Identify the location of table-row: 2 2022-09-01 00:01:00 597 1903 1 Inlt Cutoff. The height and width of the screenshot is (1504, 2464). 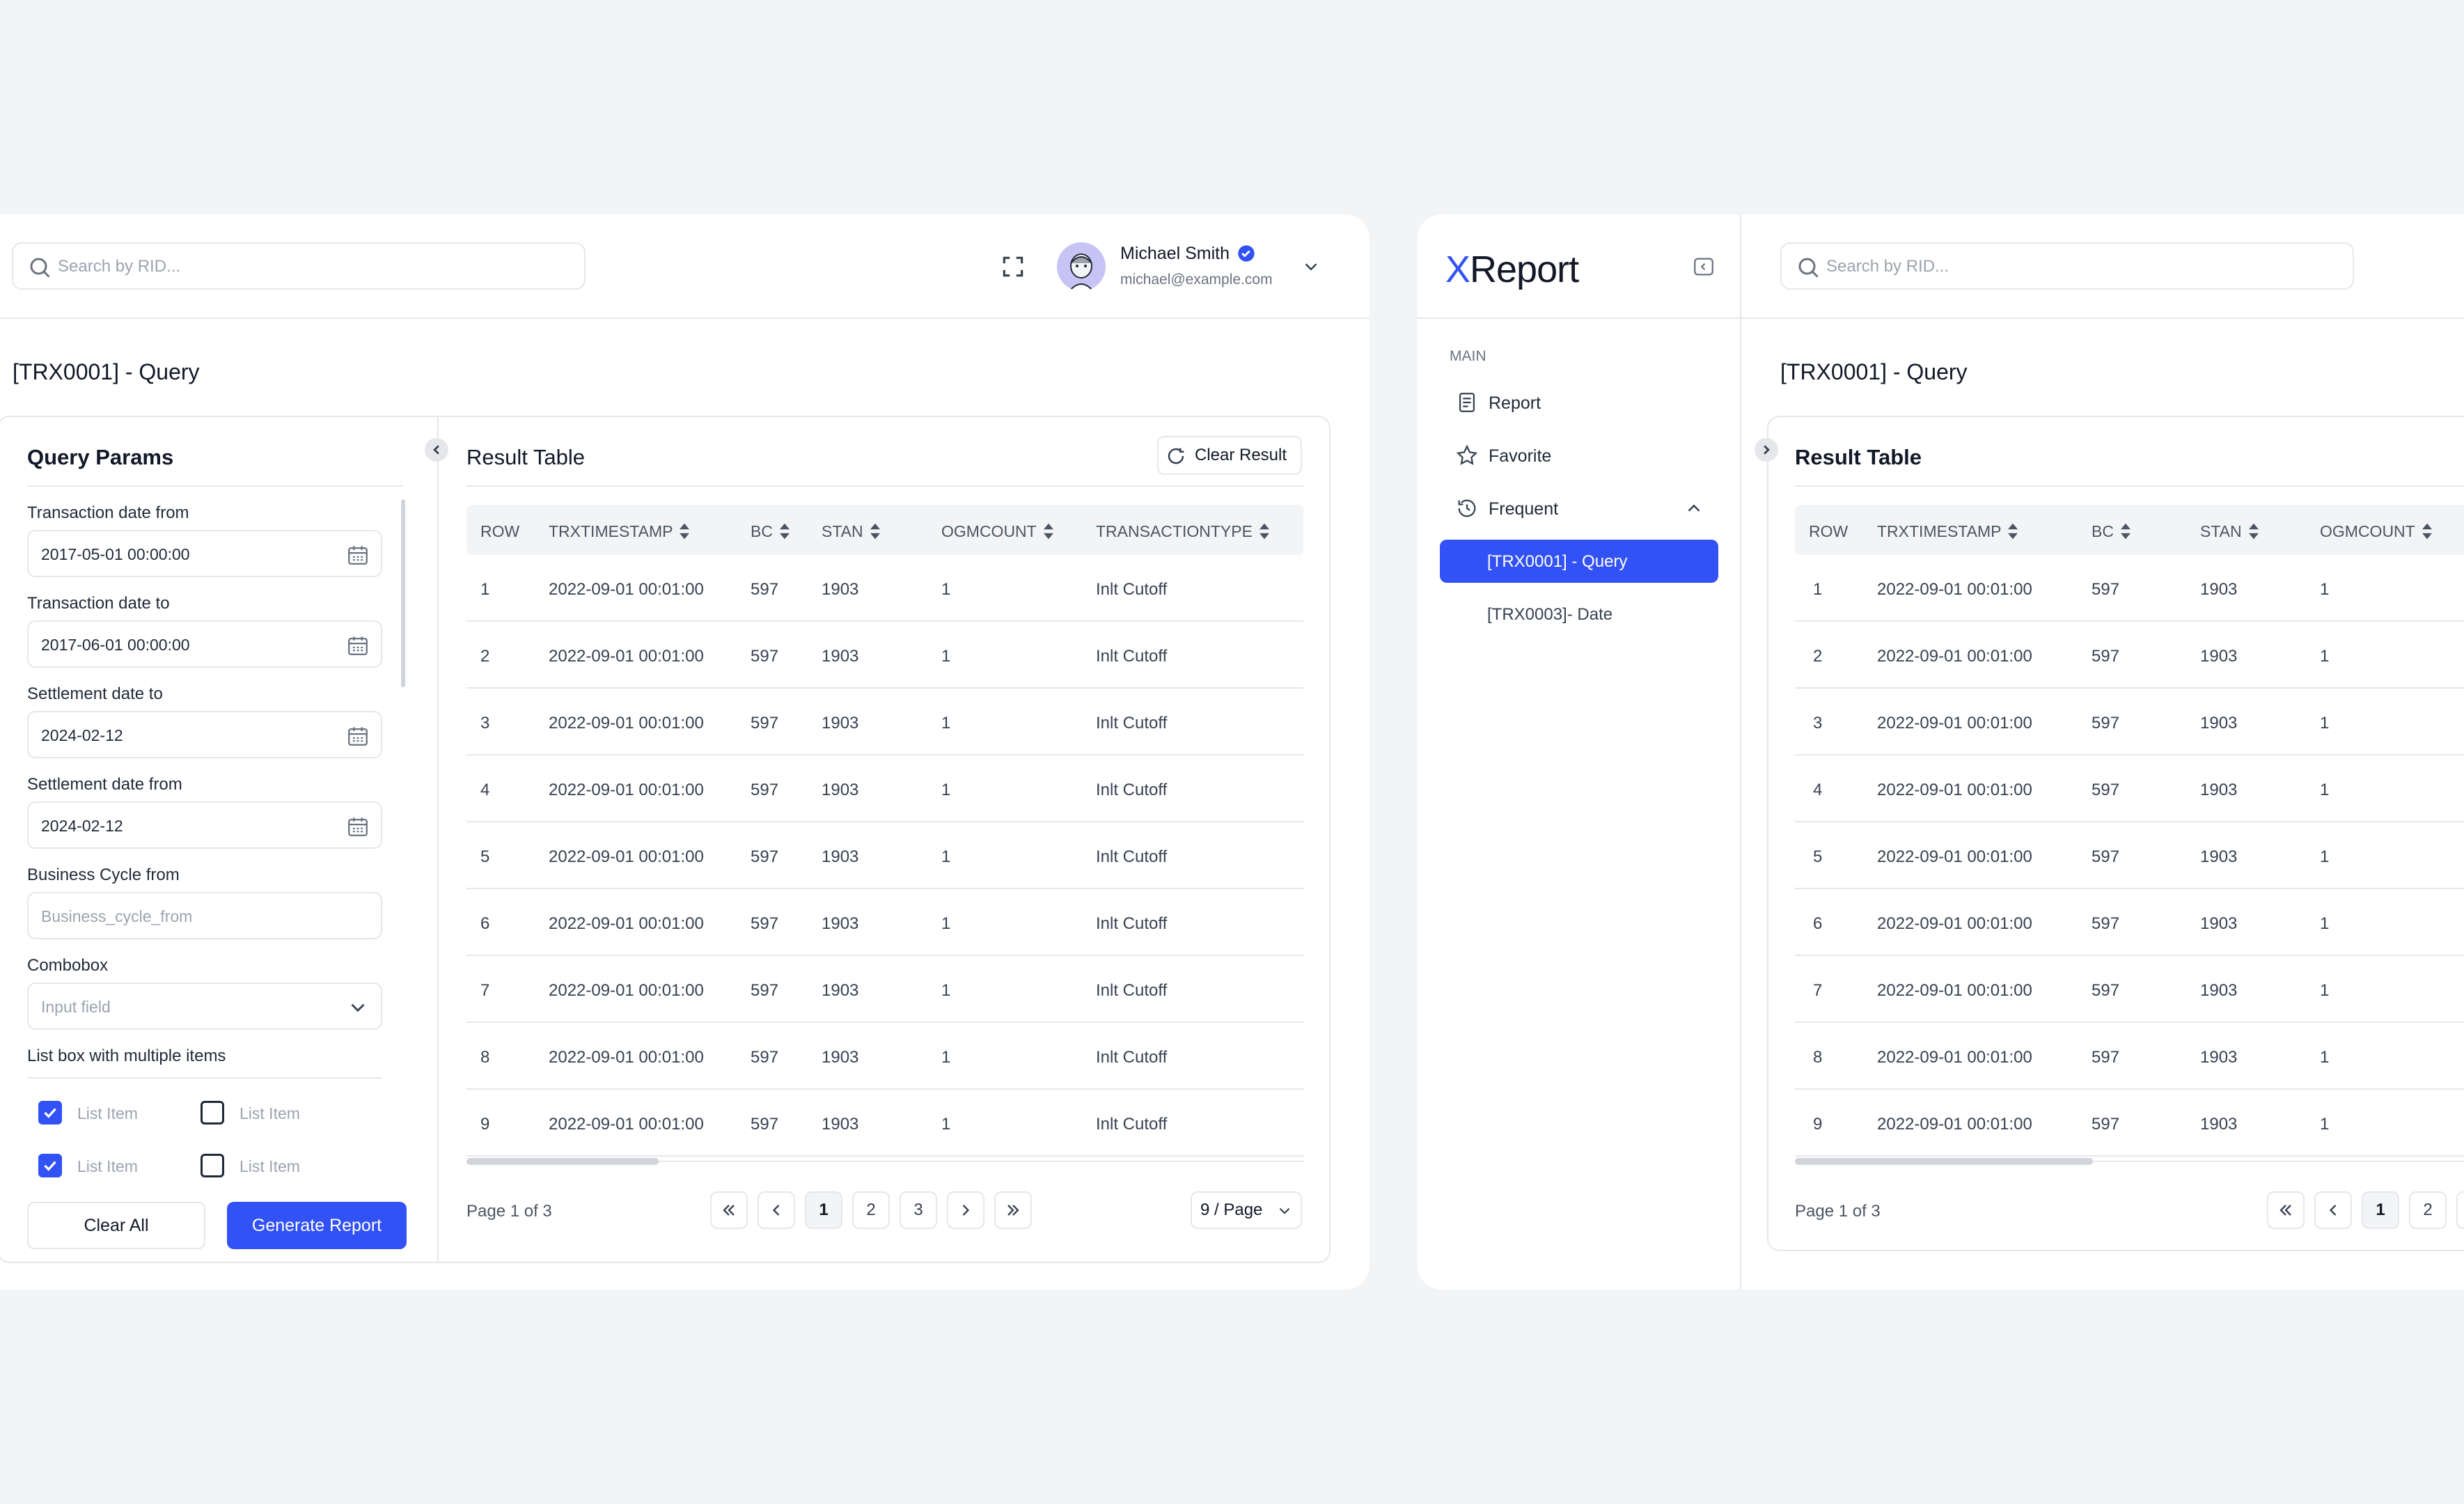
(884, 655).